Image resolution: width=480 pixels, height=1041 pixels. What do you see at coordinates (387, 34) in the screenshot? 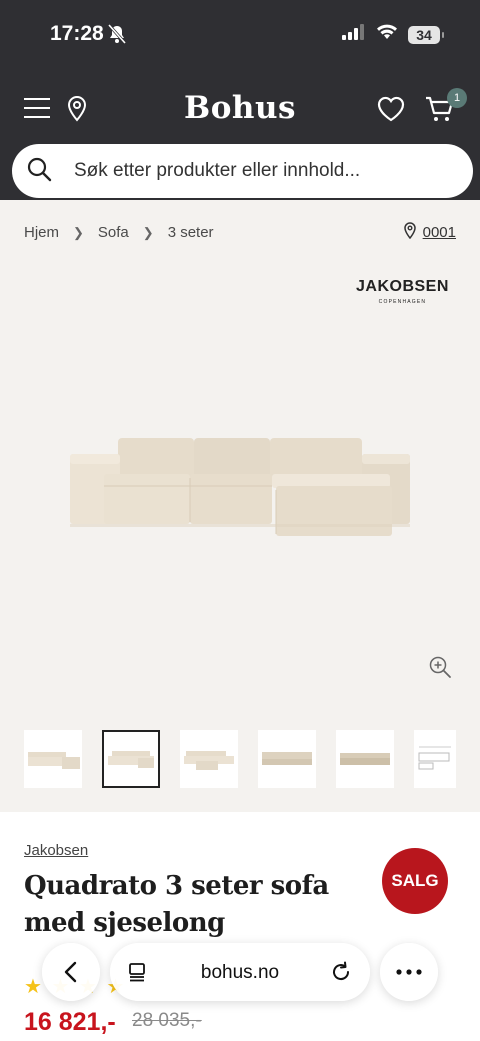
I see `wifi-icon` at bounding box center [387, 34].